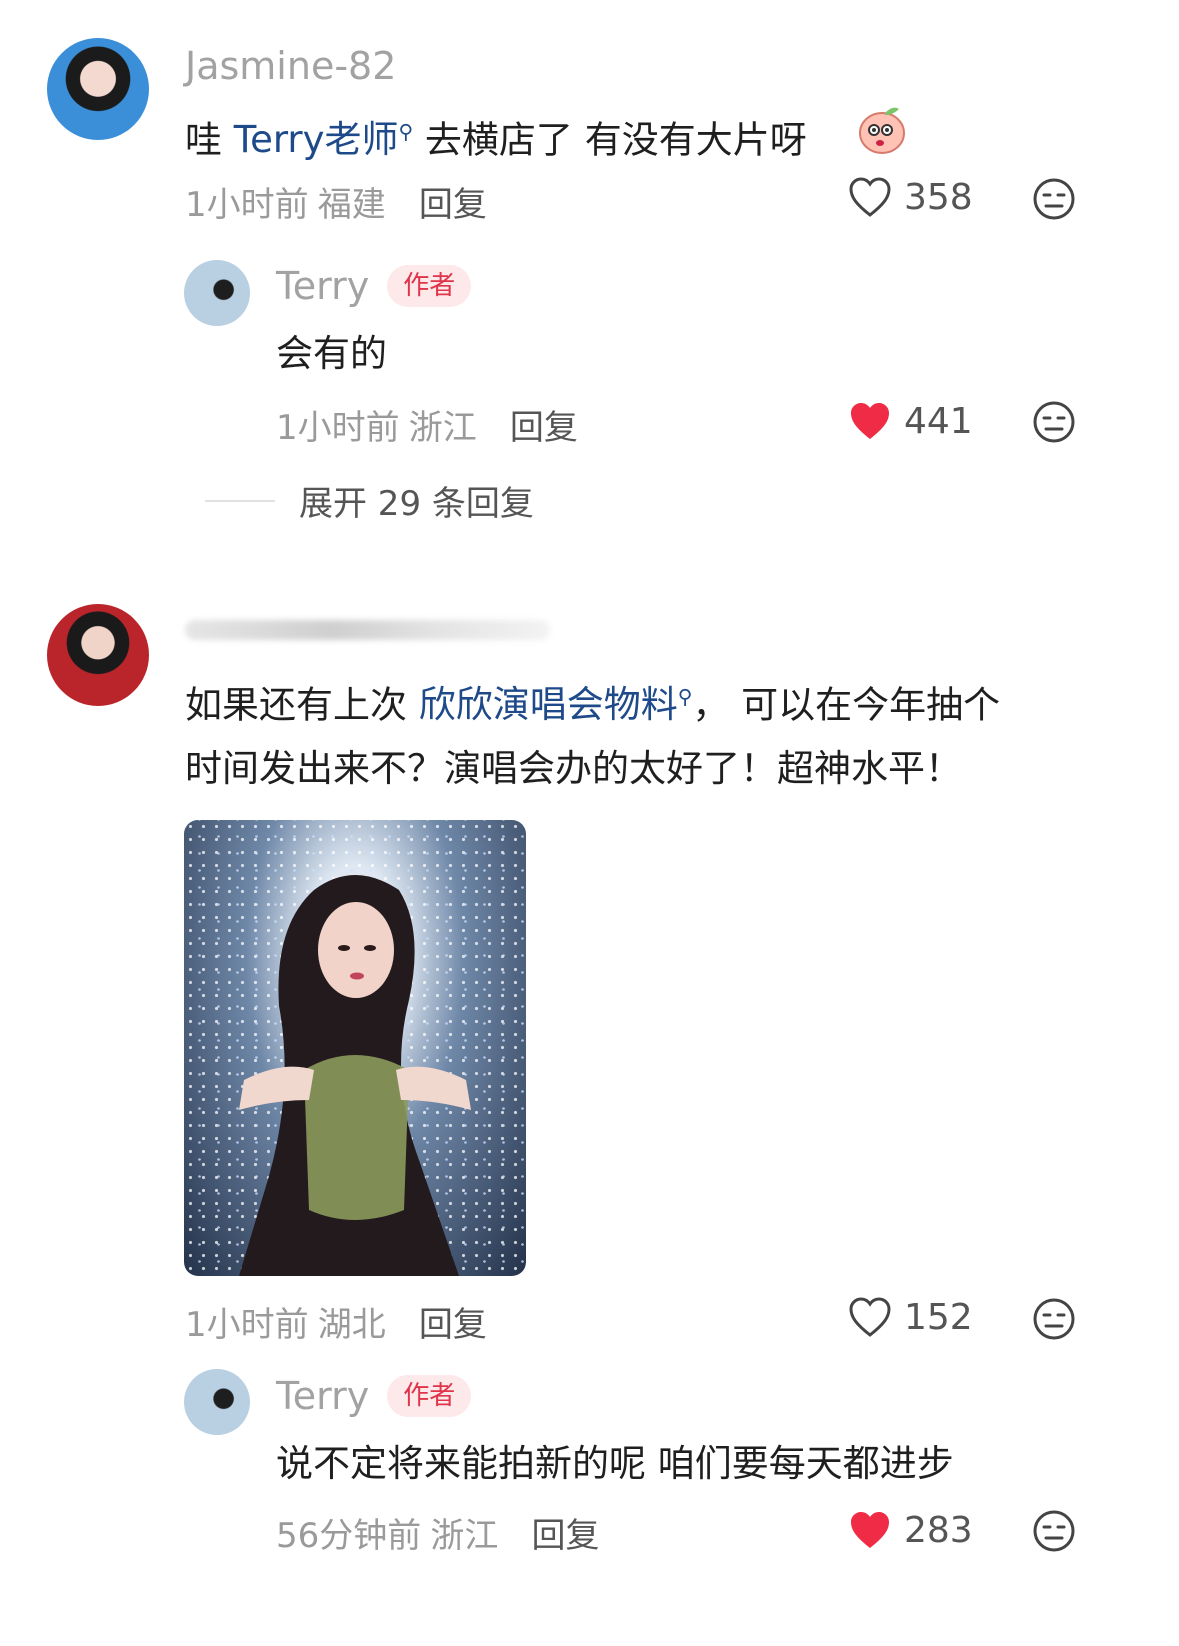  I want to click on like-count: 152, so click(938, 1317).